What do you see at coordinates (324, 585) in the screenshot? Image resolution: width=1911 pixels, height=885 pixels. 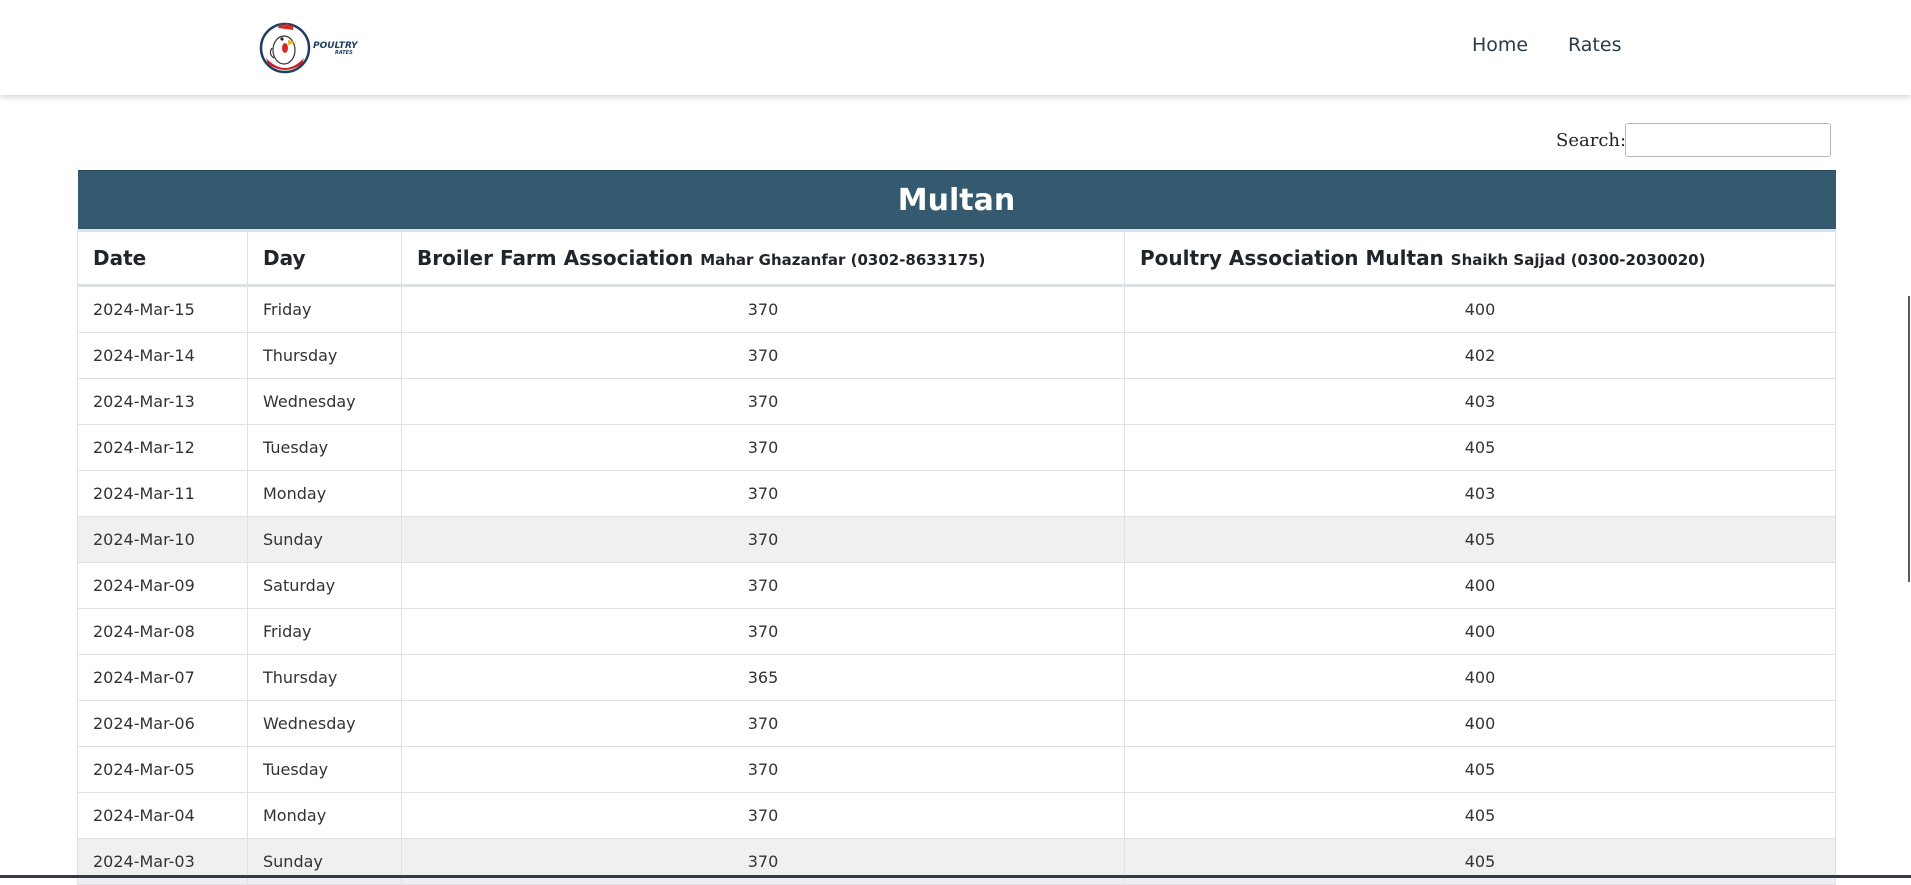 I see `day-cell: Saturday` at bounding box center [324, 585].